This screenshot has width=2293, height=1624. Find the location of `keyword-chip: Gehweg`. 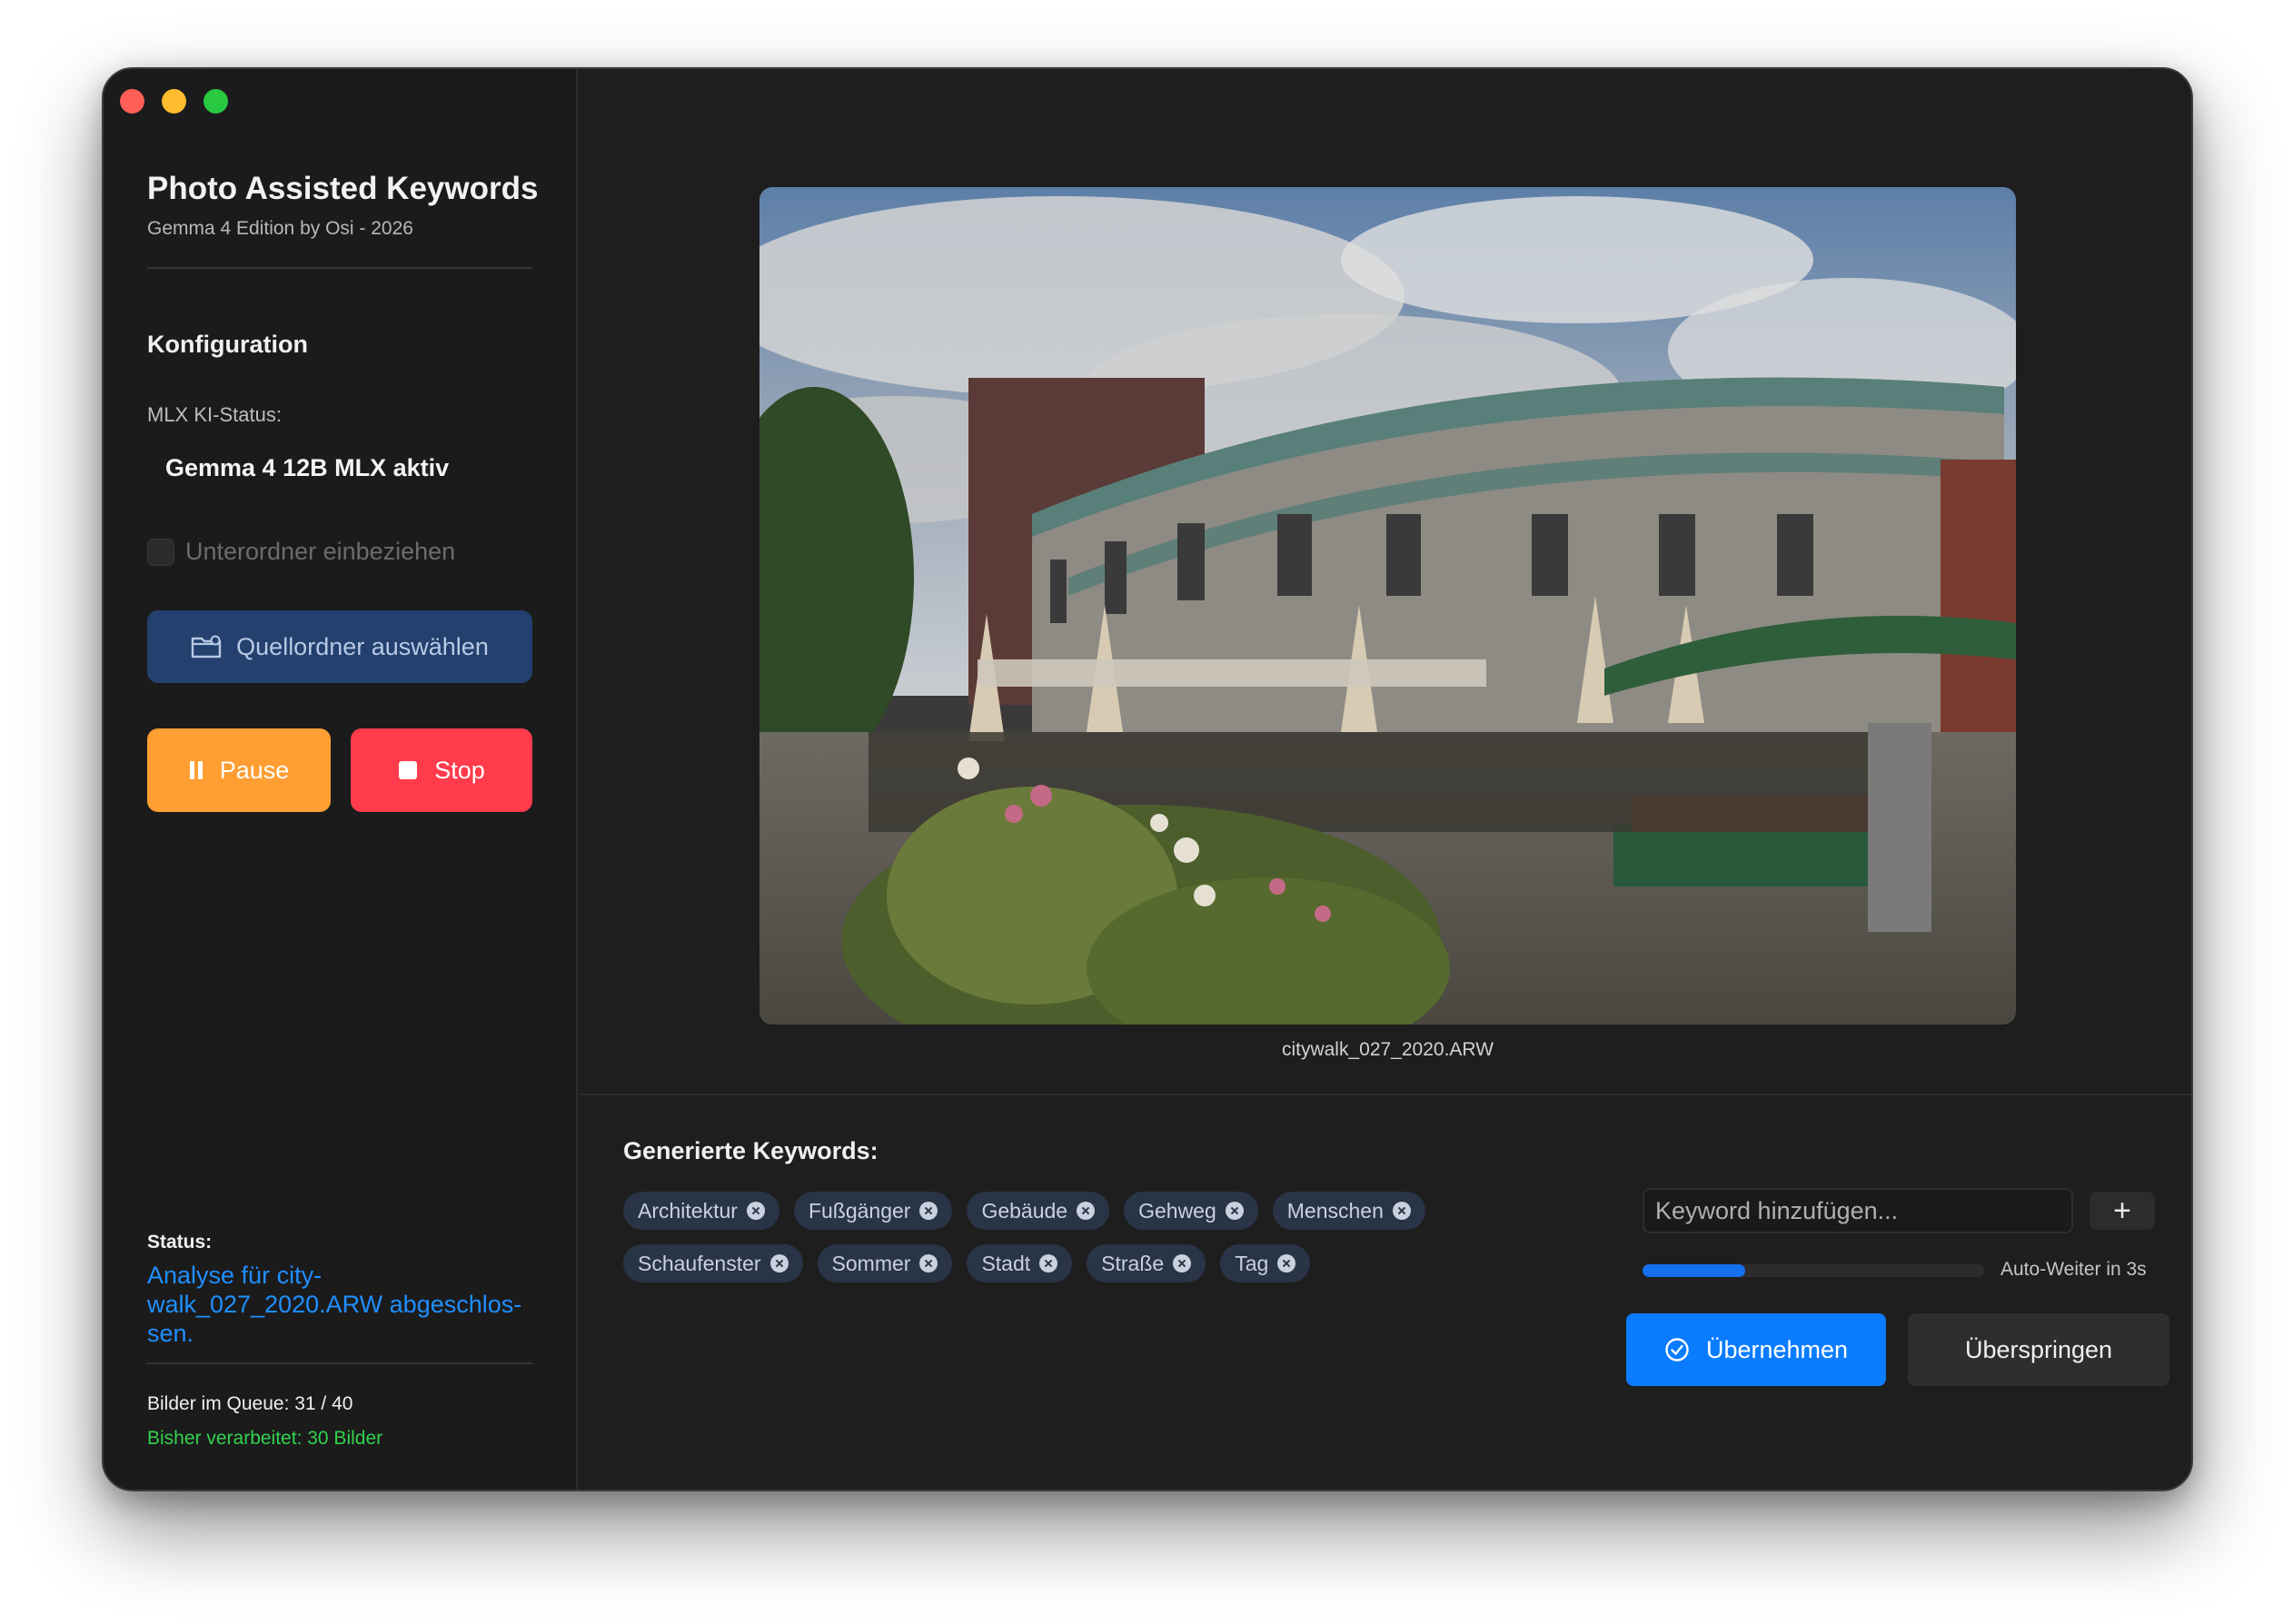

keyword-chip: Gehweg is located at coordinates (1191, 1211).